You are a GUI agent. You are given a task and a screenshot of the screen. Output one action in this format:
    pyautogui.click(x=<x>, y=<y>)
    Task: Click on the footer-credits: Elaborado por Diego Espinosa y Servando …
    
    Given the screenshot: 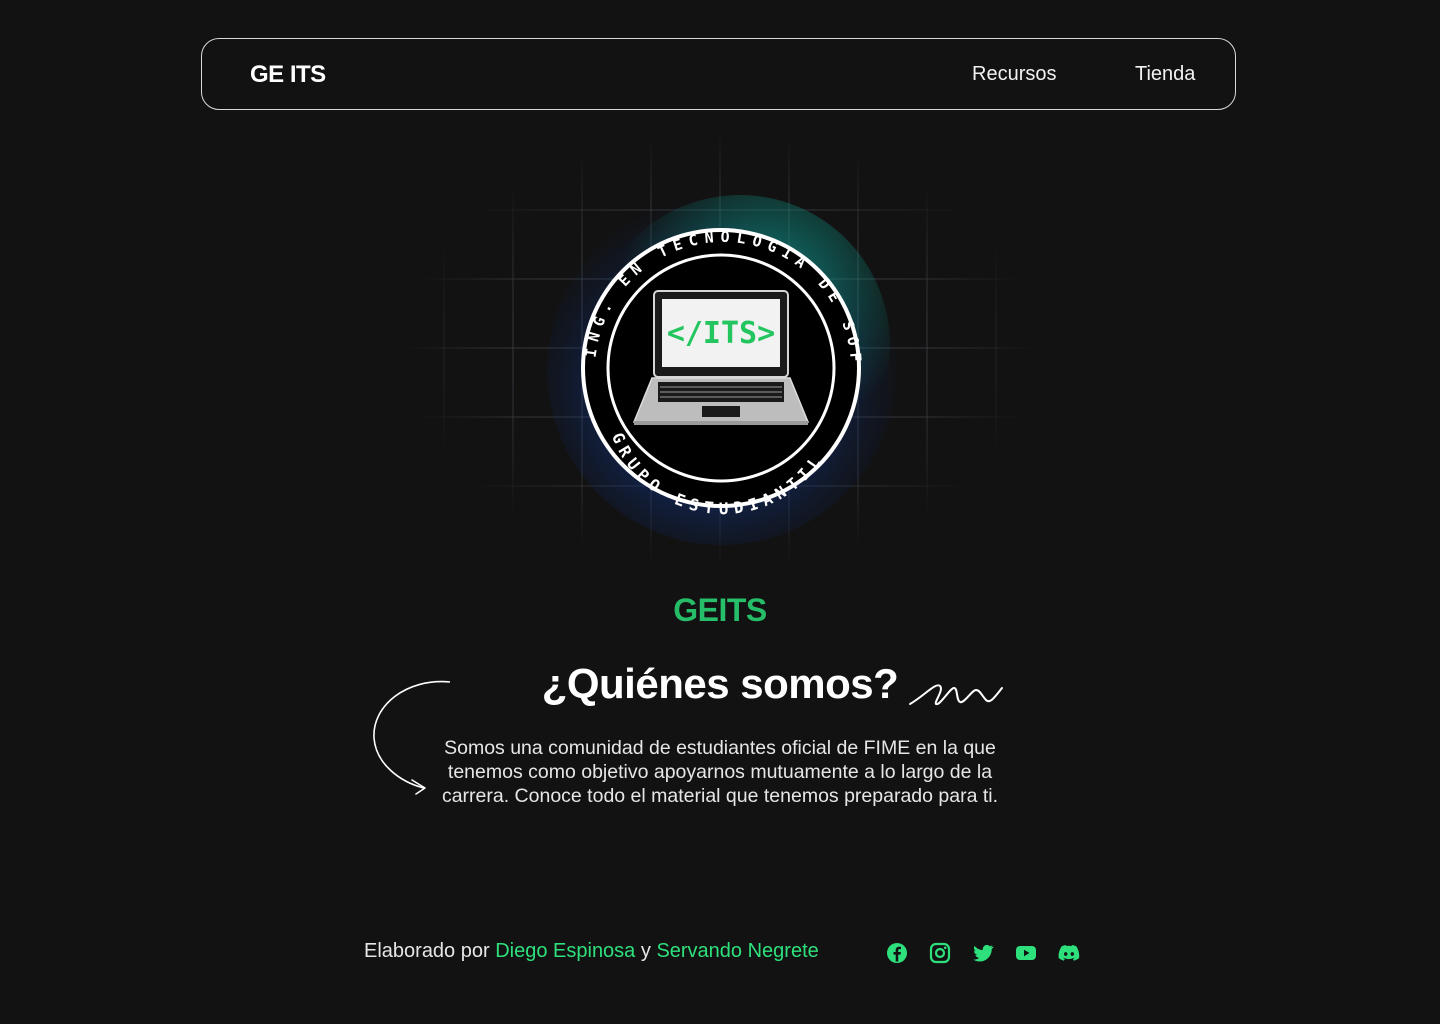 What is the action you would take?
    pyautogui.click(x=591, y=951)
    